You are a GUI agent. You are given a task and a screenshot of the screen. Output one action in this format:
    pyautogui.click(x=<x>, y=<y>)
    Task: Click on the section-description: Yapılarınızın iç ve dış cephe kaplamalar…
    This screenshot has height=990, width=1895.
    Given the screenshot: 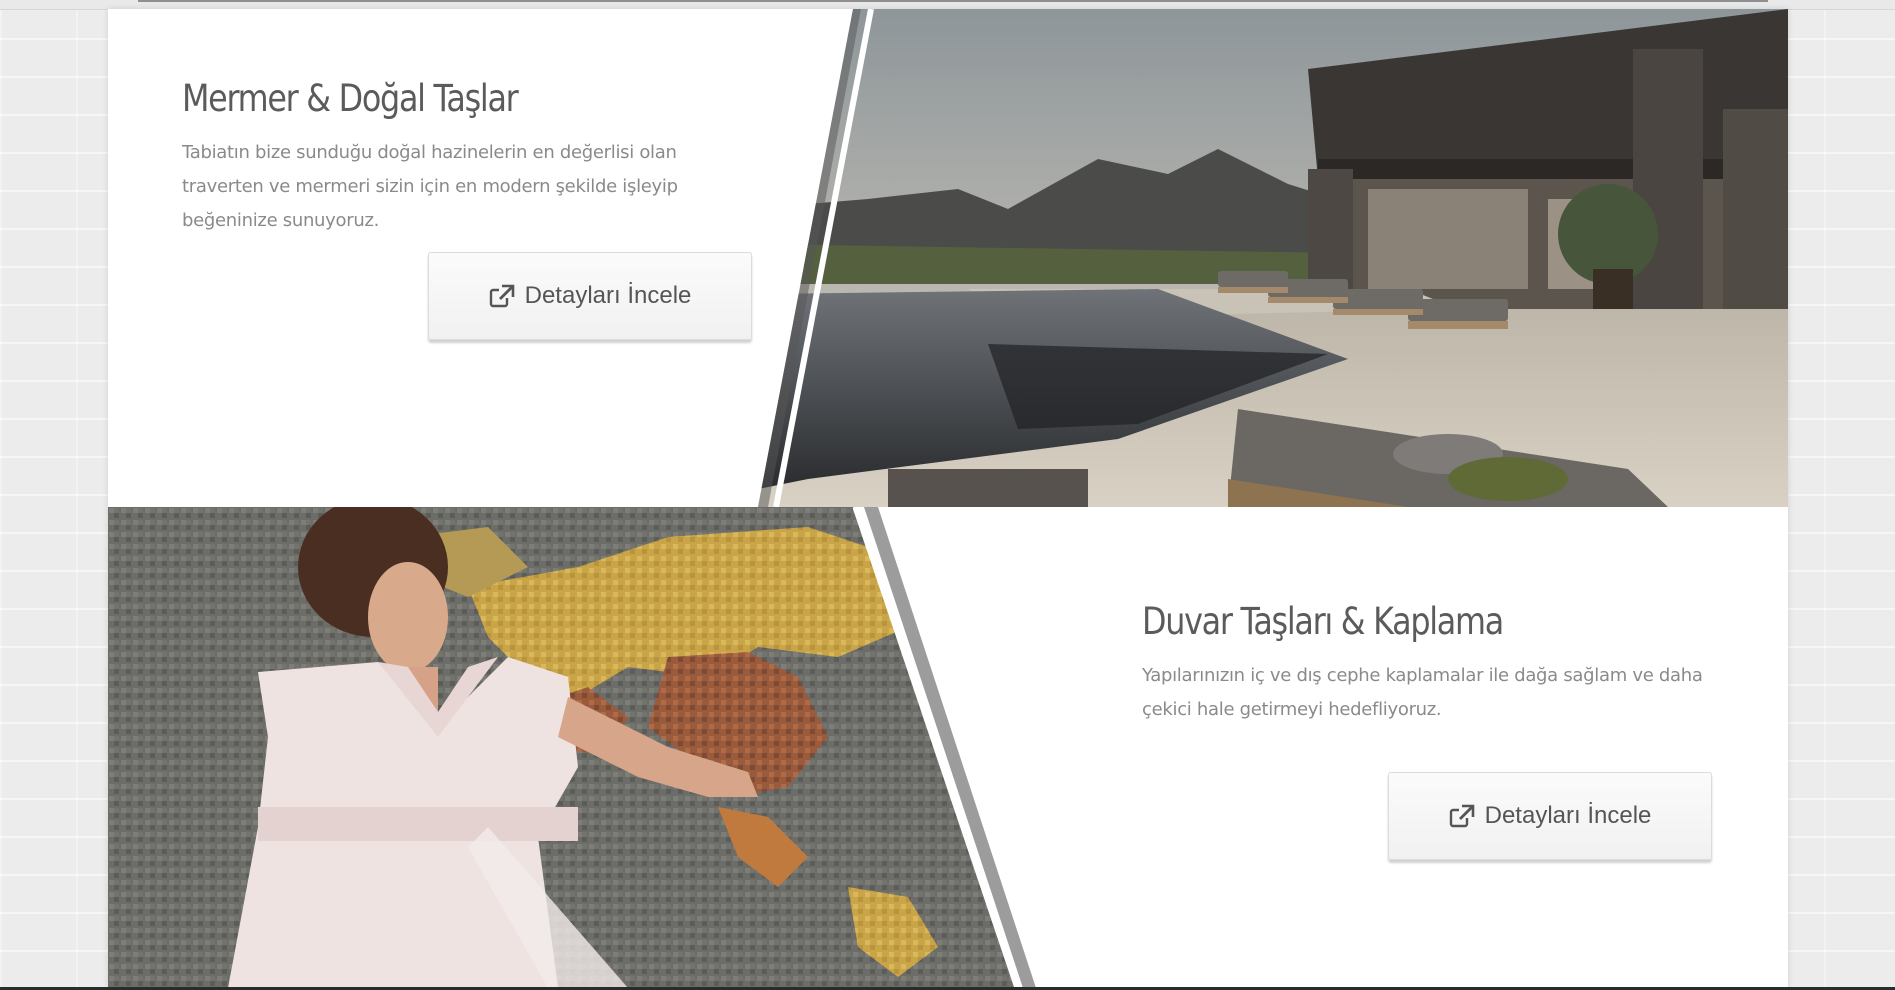 What is the action you would take?
    pyautogui.click(x=1422, y=692)
    